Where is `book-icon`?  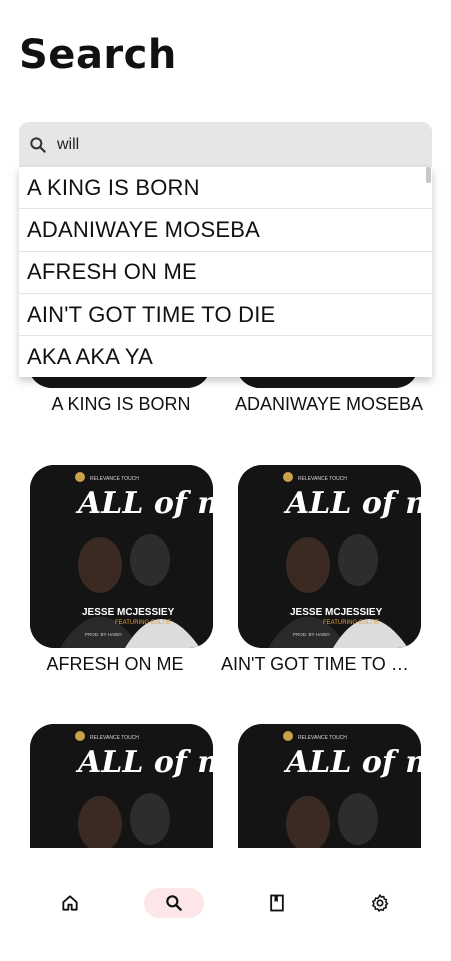
book-icon is located at coordinates (277, 903).